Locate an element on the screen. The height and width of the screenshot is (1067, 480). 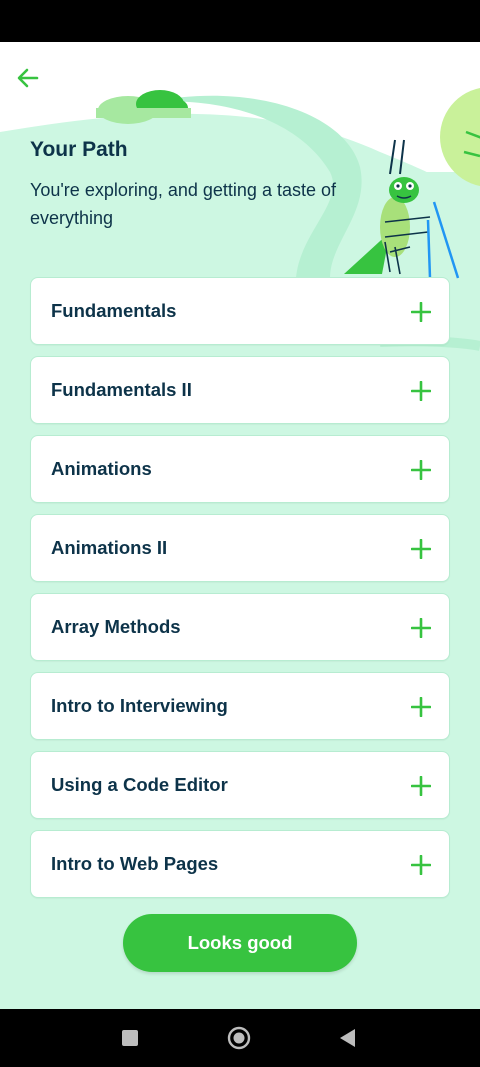
status-bar is located at coordinates (240, 21).